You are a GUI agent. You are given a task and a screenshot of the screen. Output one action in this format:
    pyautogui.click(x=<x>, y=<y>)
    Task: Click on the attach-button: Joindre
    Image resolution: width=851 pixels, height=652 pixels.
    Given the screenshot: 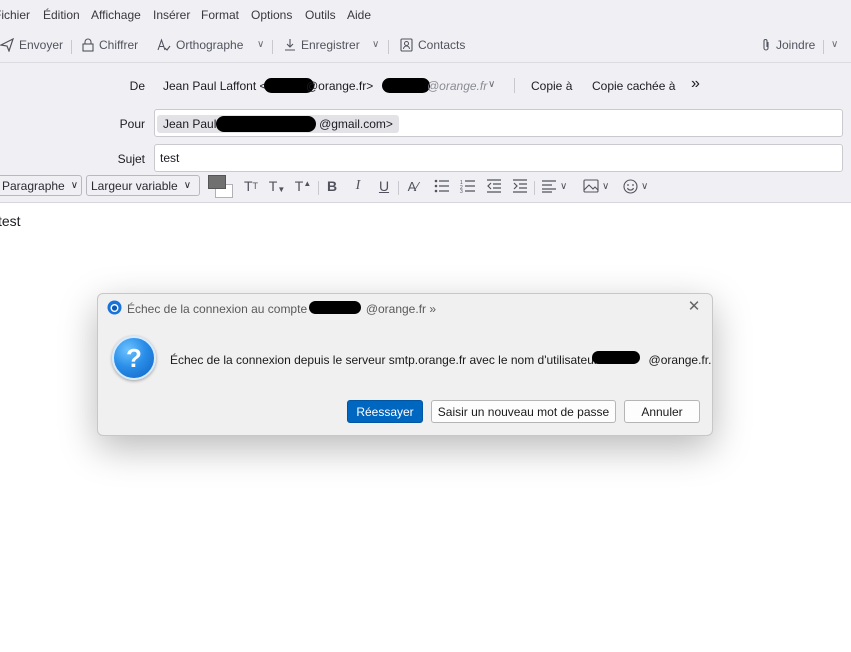 What is the action you would take?
    pyautogui.click(x=788, y=45)
    